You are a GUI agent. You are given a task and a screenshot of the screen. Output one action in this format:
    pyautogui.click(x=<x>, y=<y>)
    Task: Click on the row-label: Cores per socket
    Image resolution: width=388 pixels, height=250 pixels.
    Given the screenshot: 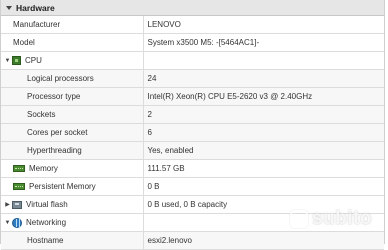 What is the action you would take?
    pyautogui.click(x=57, y=133)
    